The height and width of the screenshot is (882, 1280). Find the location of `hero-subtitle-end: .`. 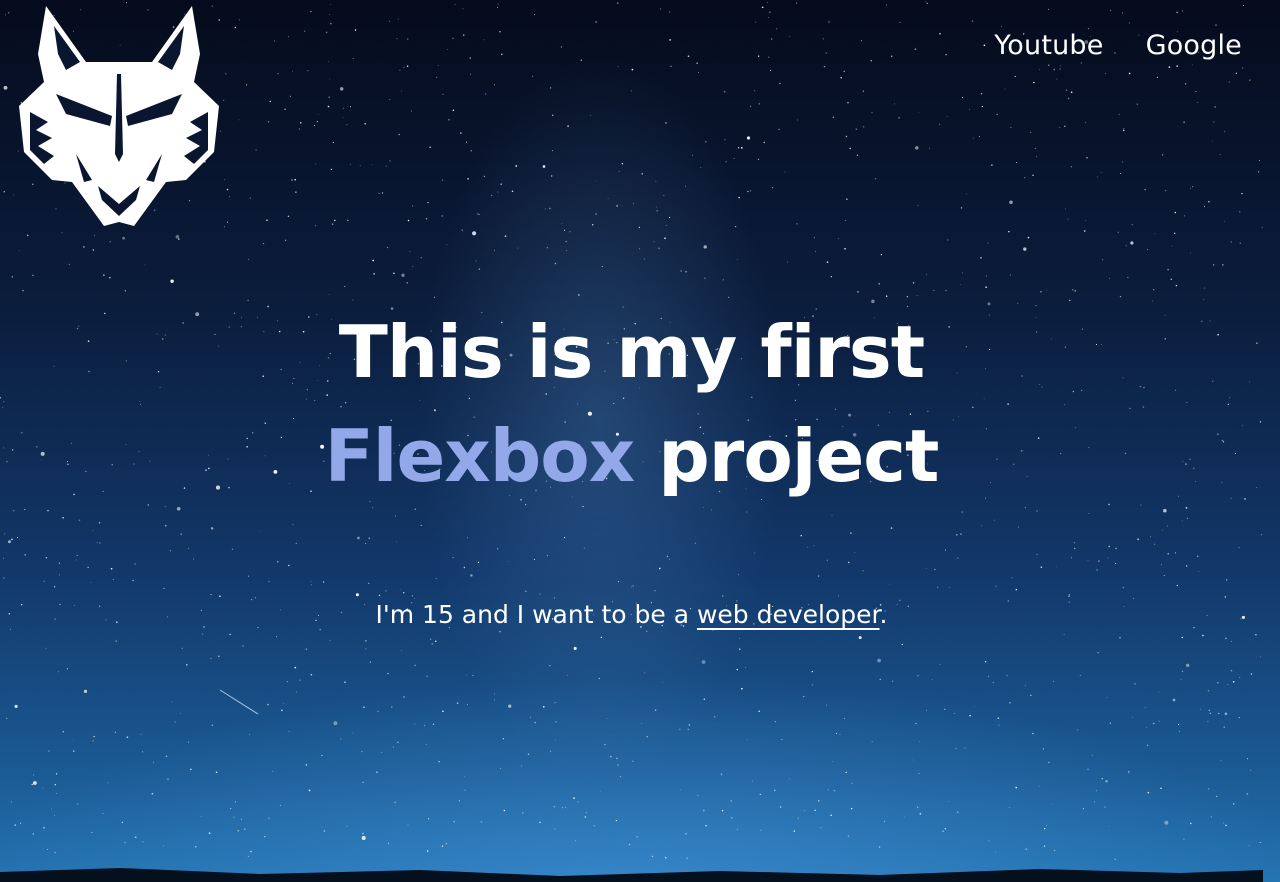

hero-subtitle-end: . is located at coordinates (883, 614).